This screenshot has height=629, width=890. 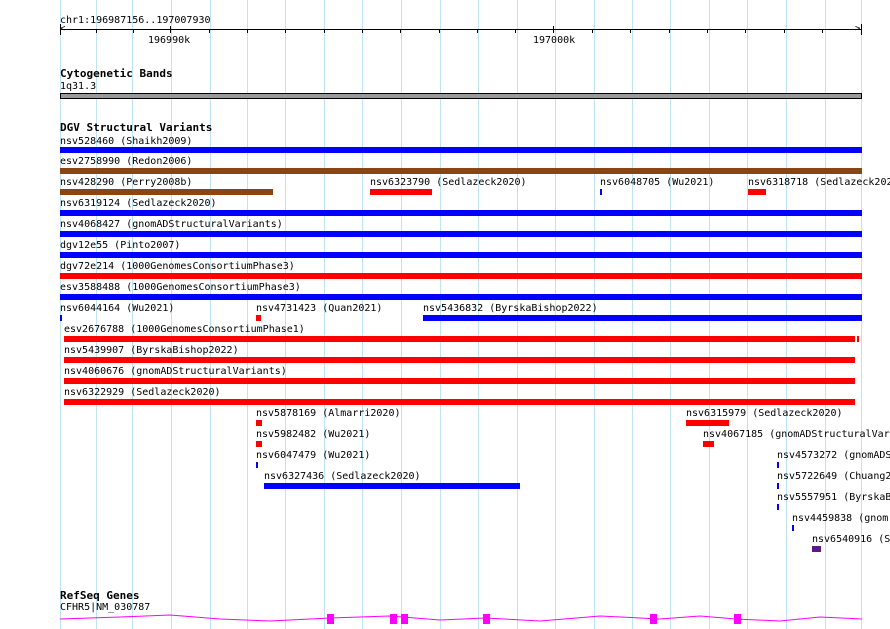 What do you see at coordinates (126, 182) in the screenshot?
I see `variant-label: nsv428290 (Perry2008b)` at bounding box center [126, 182].